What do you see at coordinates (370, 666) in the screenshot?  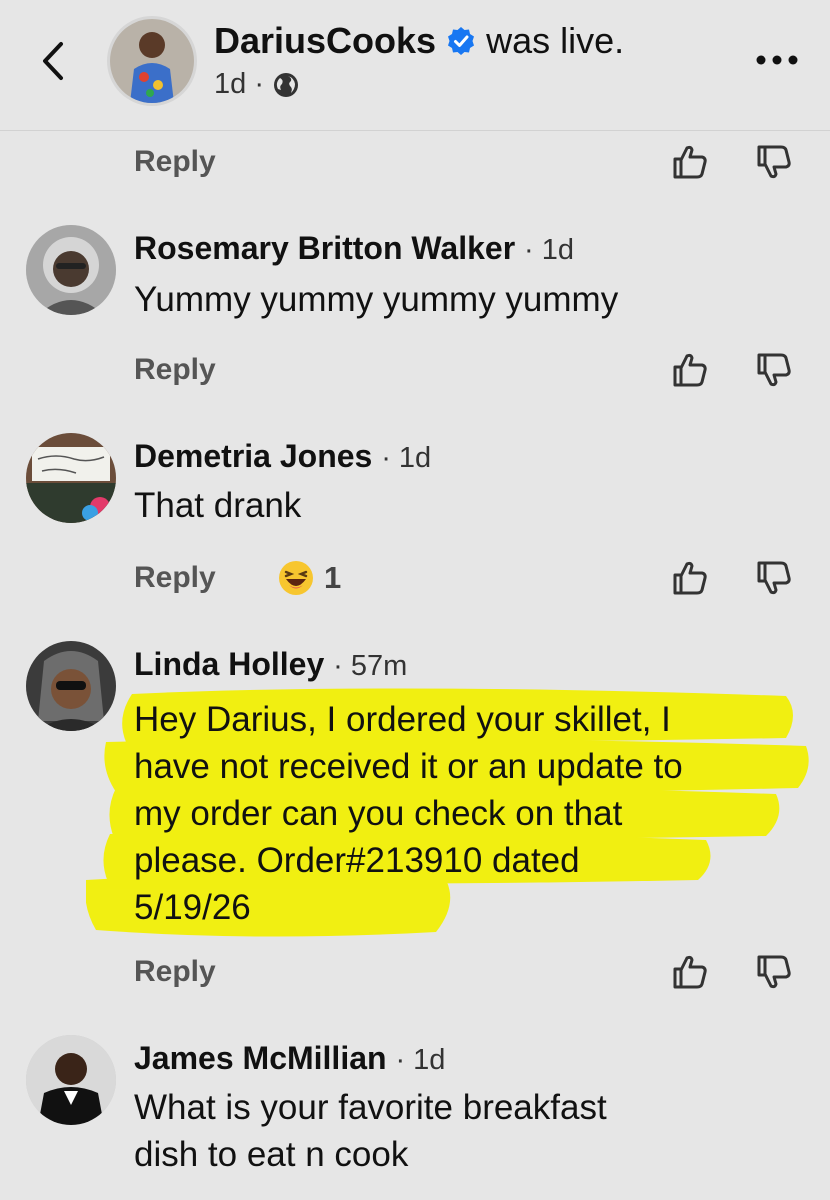 I see `comment-time: · 57m` at bounding box center [370, 666].